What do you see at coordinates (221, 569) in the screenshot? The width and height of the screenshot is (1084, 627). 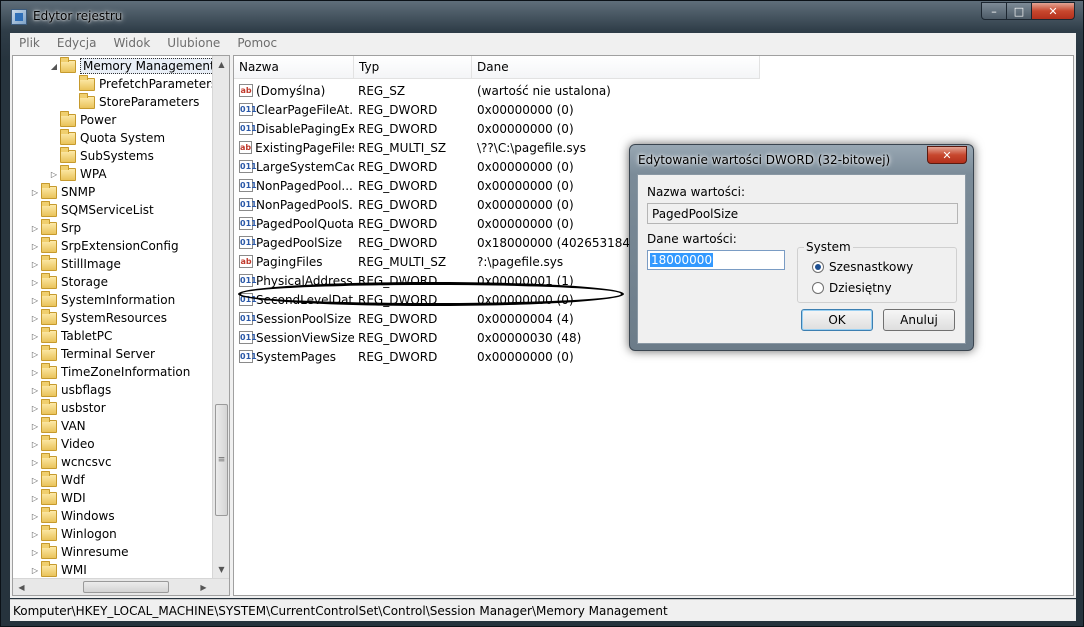 I see `scroll-down-arrow-icon: ▼` at bounding box center [221, 569].